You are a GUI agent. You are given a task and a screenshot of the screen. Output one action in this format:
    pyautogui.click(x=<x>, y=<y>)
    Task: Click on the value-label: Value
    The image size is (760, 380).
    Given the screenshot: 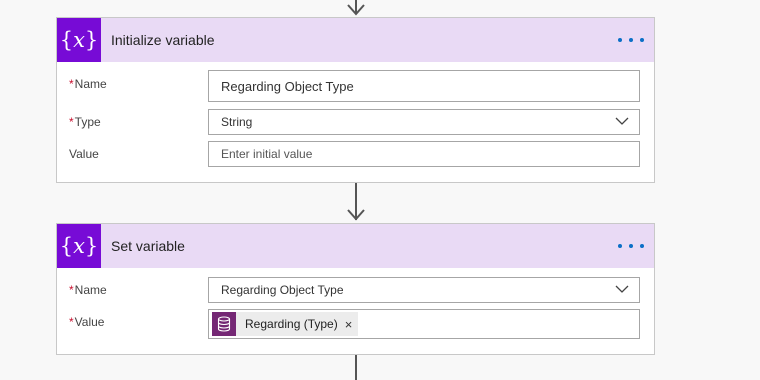 What is the action you would take?
    pyautogui.click(x=84, y=154)
    